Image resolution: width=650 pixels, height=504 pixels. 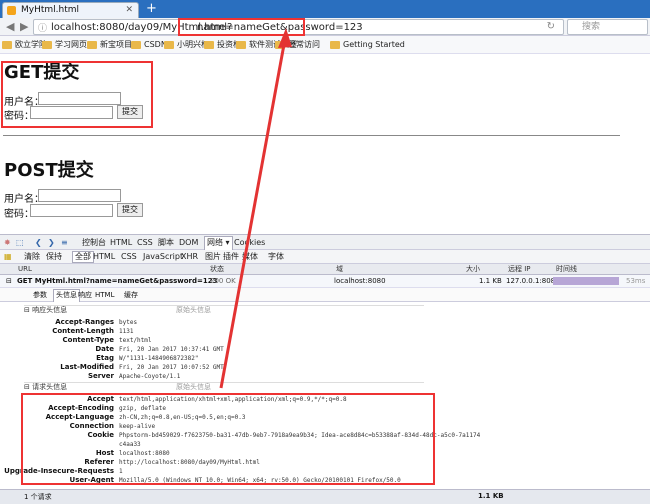 I want to click on persist-icon: ▦, so click(x=8, y=257).